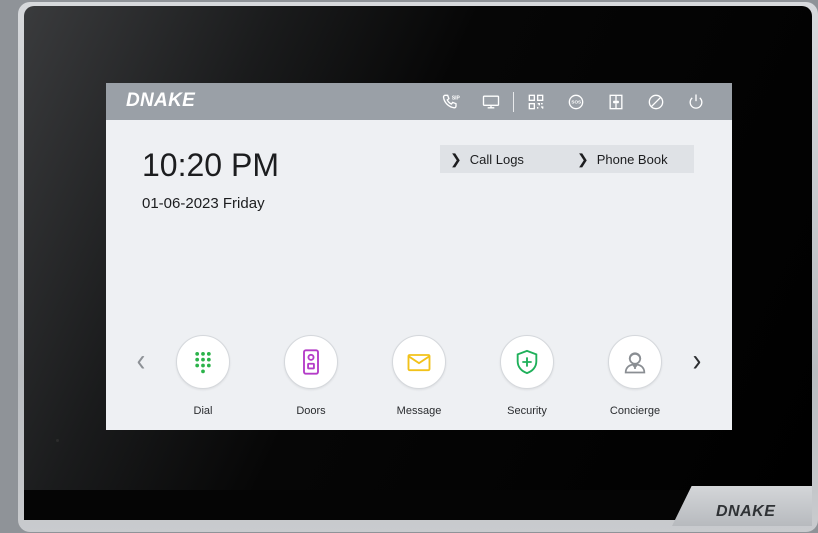 Image resolution: width=818 pixels, height=533 pixels. What do you see at coordinates (527, 411) in the screenshot?
I see `security-label: Security` at bounding box center [527, 411].